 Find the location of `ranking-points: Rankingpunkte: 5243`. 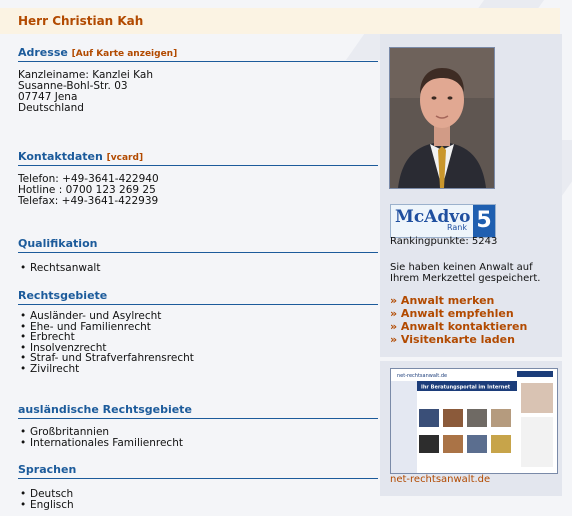

ranking-points: Rankingpunkte: 5243 is located at coordinates (444, 241).